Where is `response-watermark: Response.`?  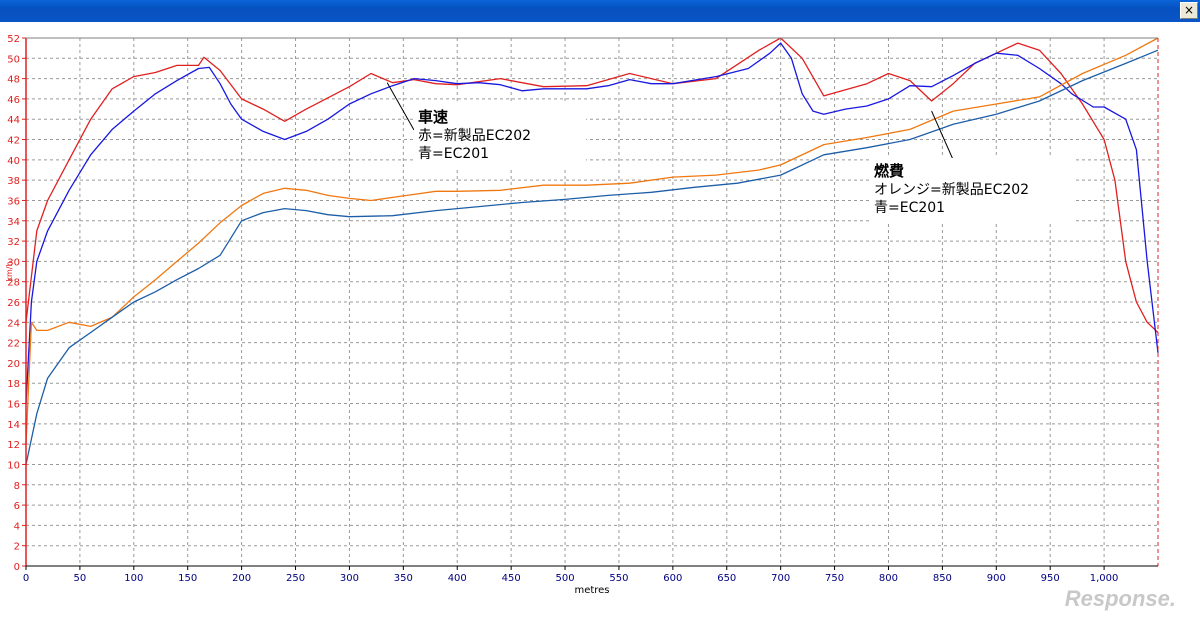
response-watermark: Response. is located at coordinates (1120, 598).